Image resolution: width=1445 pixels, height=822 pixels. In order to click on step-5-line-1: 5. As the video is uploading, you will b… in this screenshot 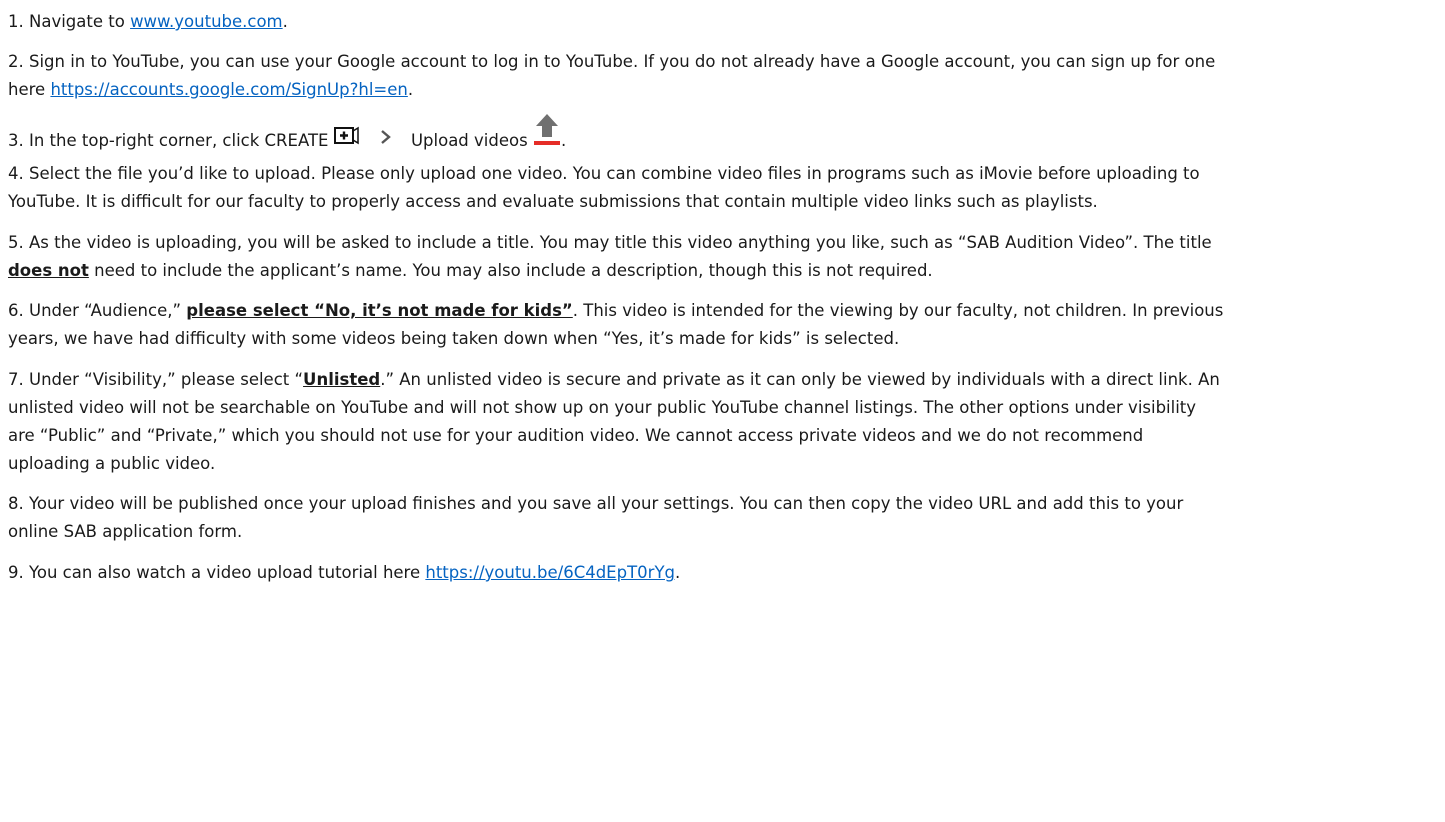, I will do `click(610, 242)`.